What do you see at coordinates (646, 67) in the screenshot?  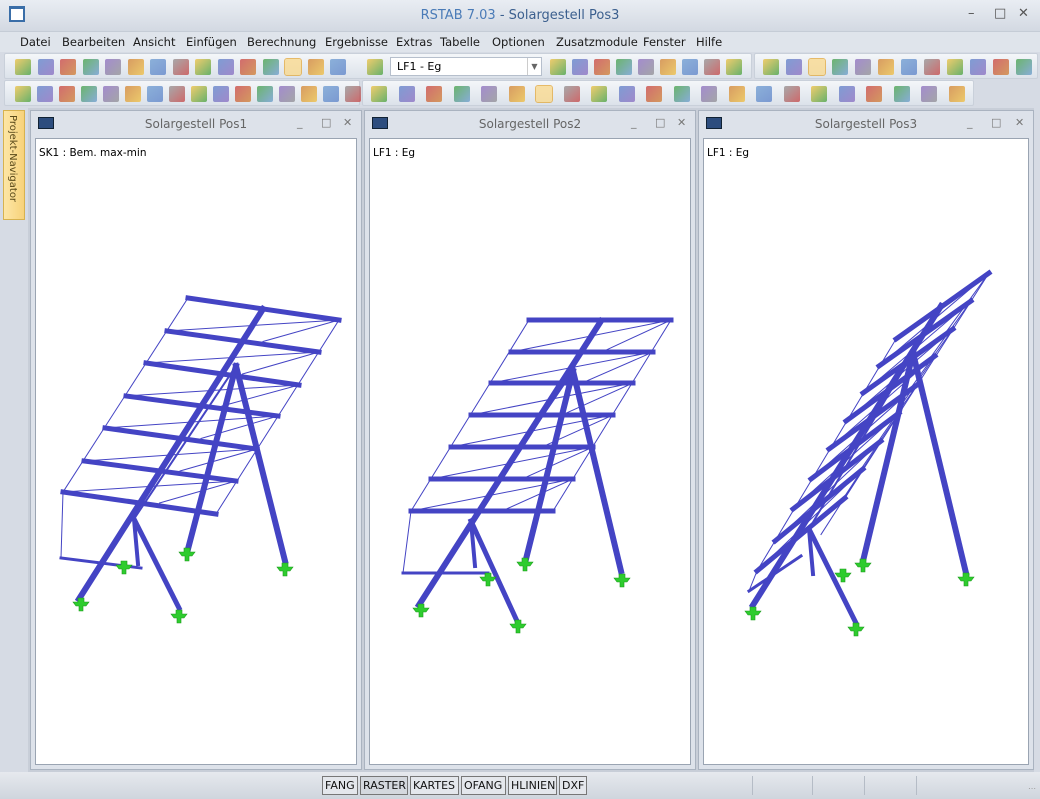 I see `view-icon` at bounding box center [646, 67].